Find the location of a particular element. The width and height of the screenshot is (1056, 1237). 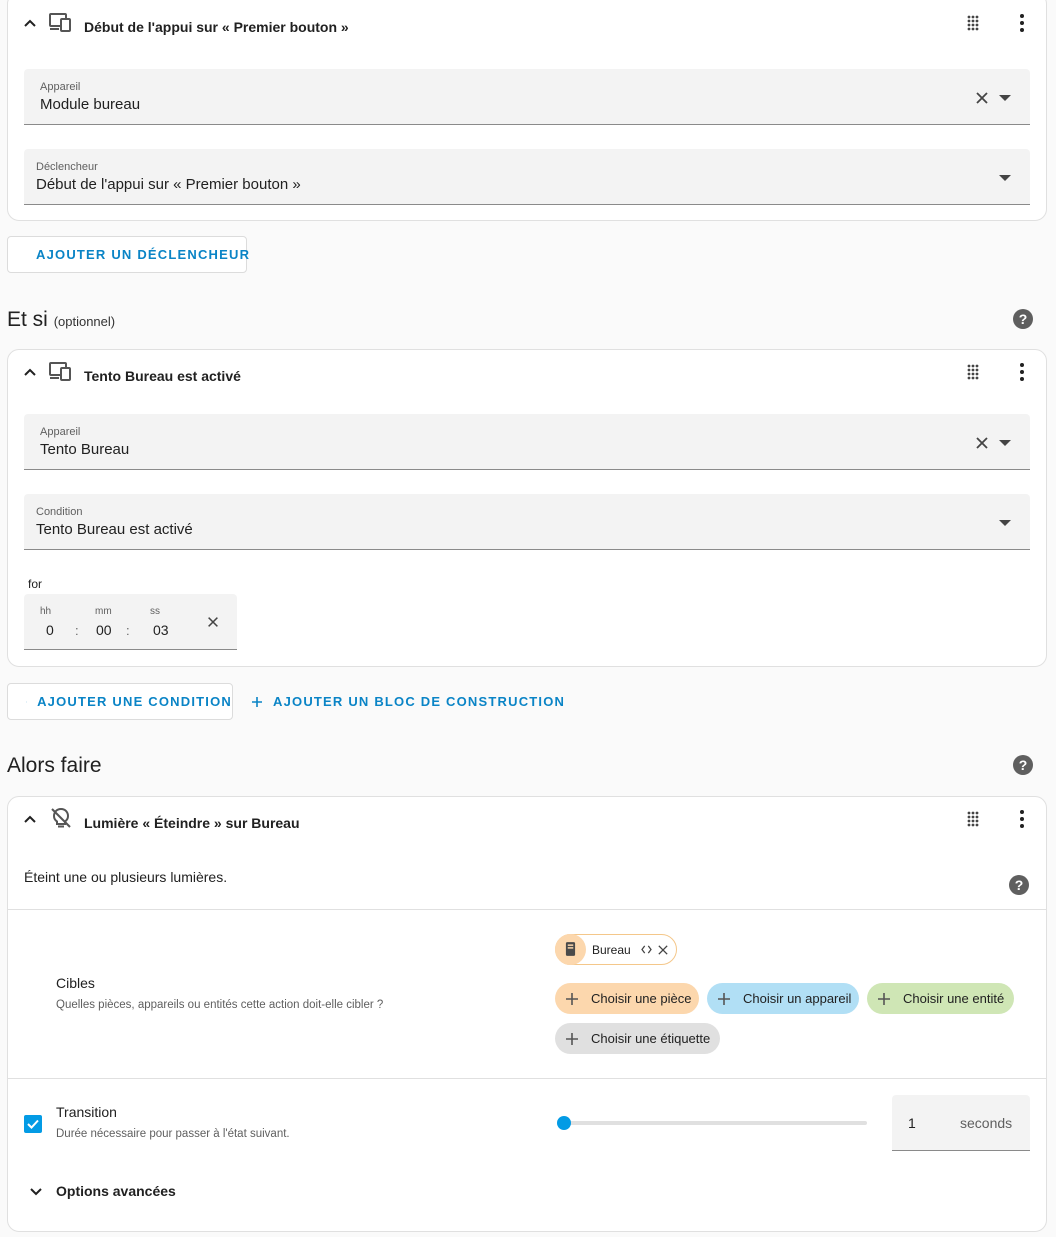

trigger-select-value: Début de l'appui sur « Premier bouton » is located at coordinates (168, 184).